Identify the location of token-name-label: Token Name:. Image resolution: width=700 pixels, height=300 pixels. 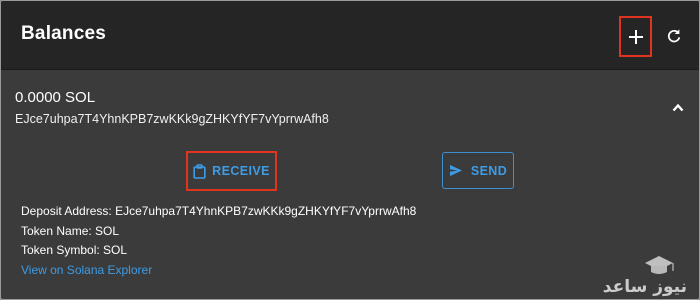
(56, 230).